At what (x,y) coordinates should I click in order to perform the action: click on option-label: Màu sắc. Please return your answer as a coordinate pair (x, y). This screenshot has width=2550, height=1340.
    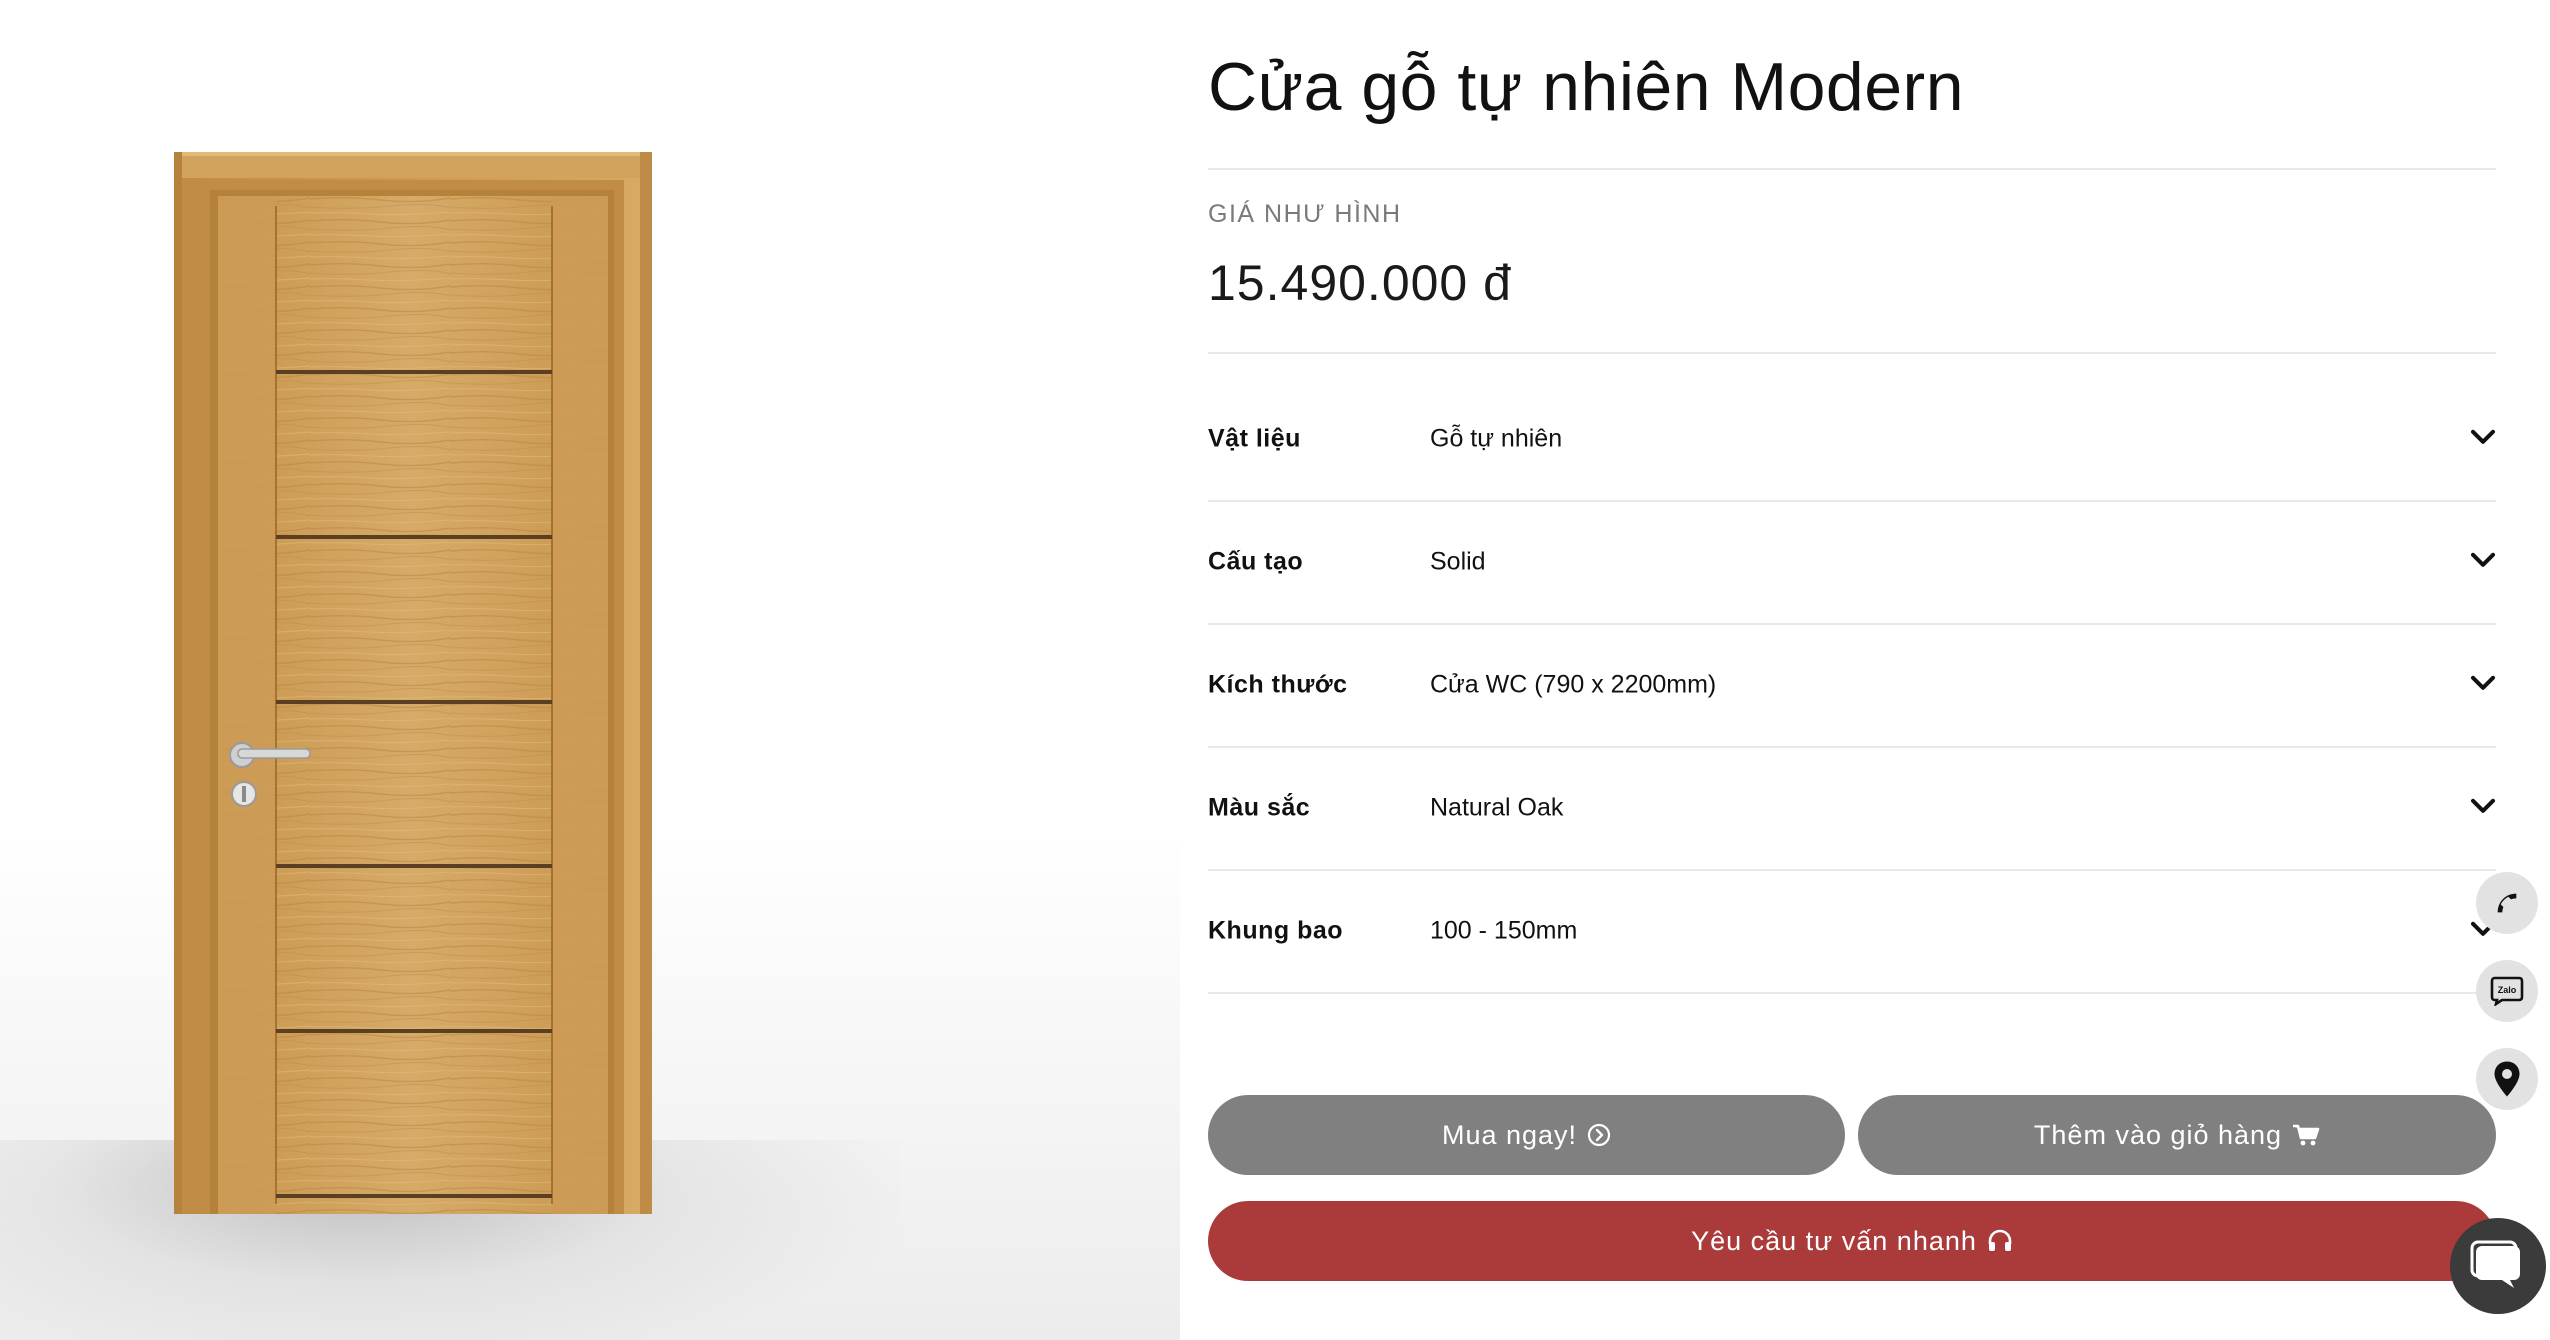
    Looking at the image, I should click on (1259, 807).